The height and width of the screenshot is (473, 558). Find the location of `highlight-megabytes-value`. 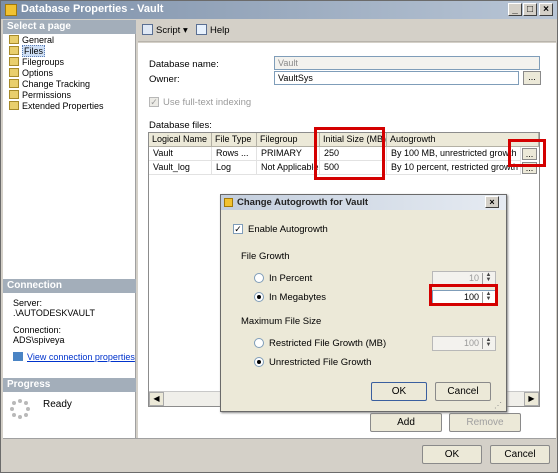

highlight-megabytes-value is located at coordinates (463, 295).